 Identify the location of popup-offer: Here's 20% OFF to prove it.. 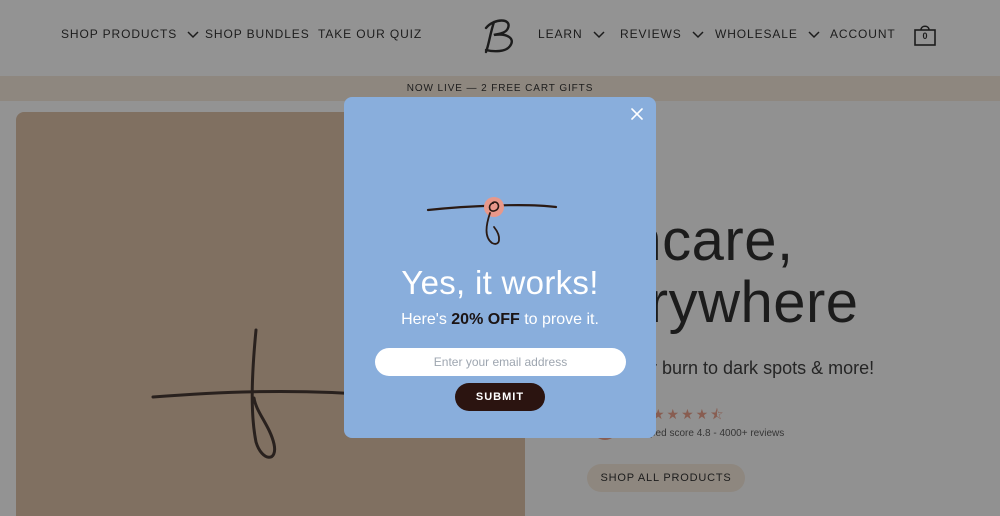
(500, 320).